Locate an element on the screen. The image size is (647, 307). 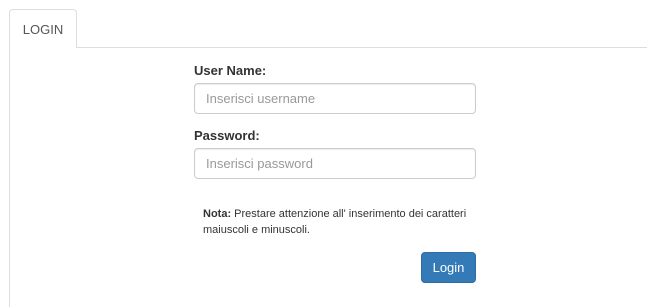
tab-login: LOGIN is located at coordinates (43, 28).